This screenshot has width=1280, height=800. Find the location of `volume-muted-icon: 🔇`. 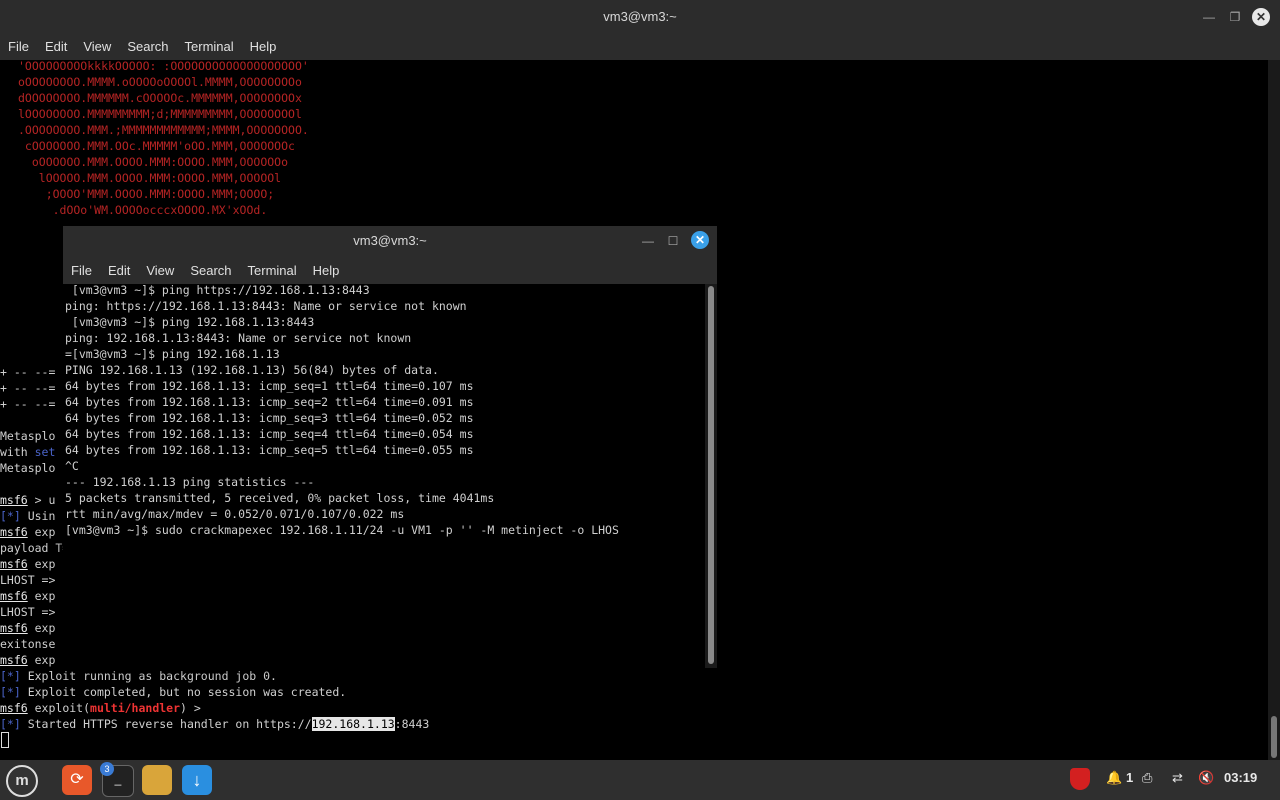

volume-muted-icon: 🔇 is located at coordinates (1206, 778).